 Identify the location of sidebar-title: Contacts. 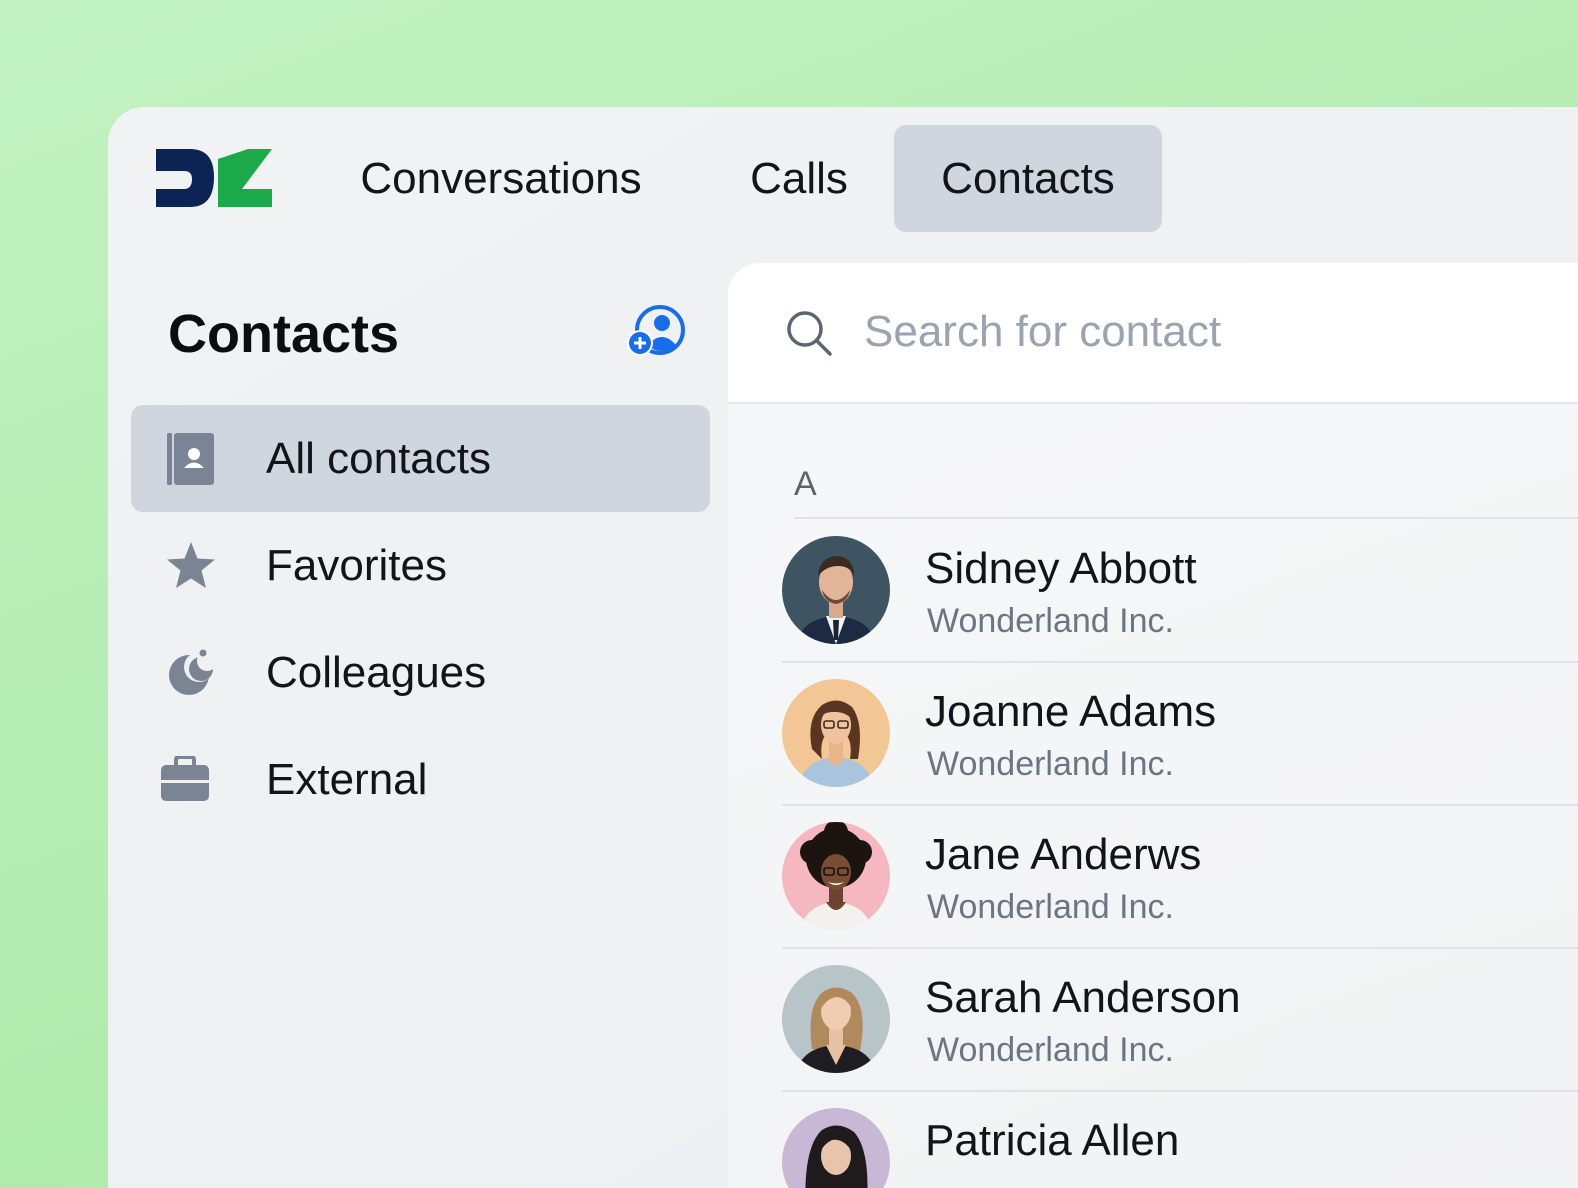
(284, 334).